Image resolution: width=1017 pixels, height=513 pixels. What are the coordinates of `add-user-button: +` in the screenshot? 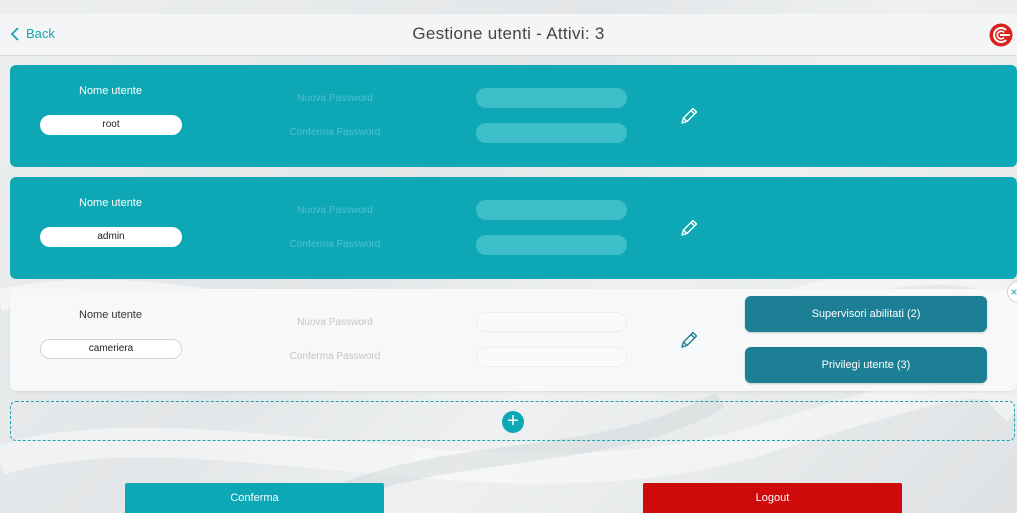 It's located at (513, 422).